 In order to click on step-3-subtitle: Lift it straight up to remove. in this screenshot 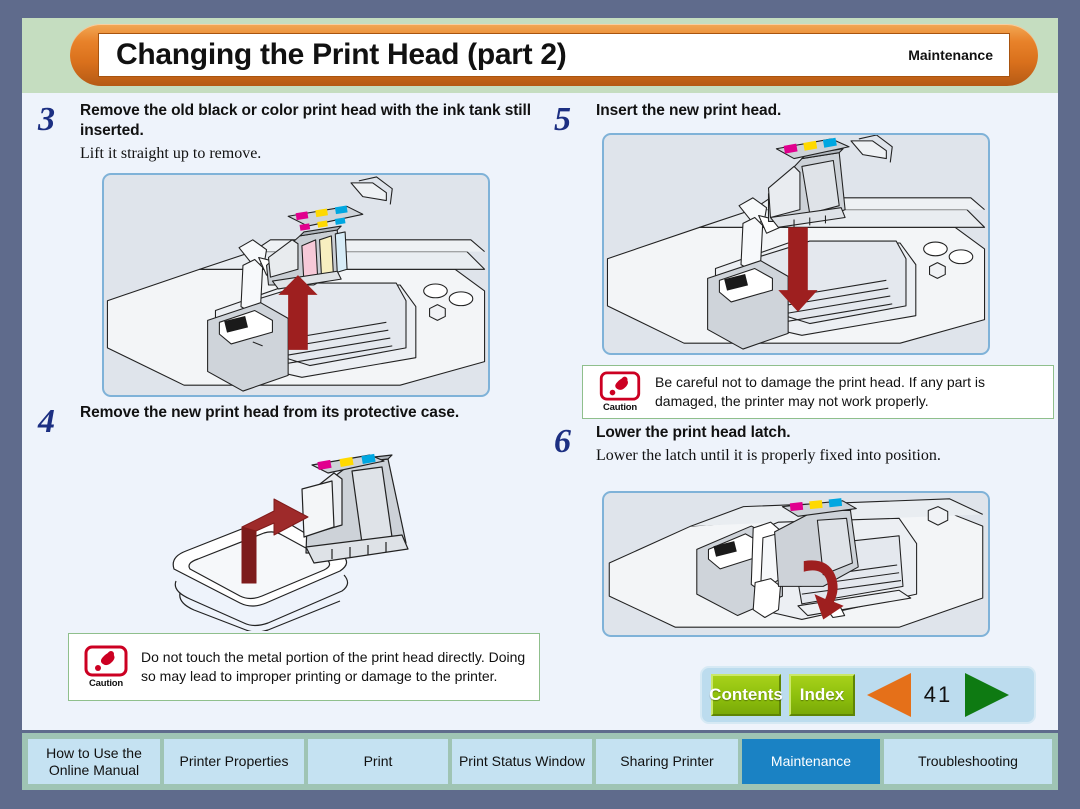, I will do `click(171, 154)`.